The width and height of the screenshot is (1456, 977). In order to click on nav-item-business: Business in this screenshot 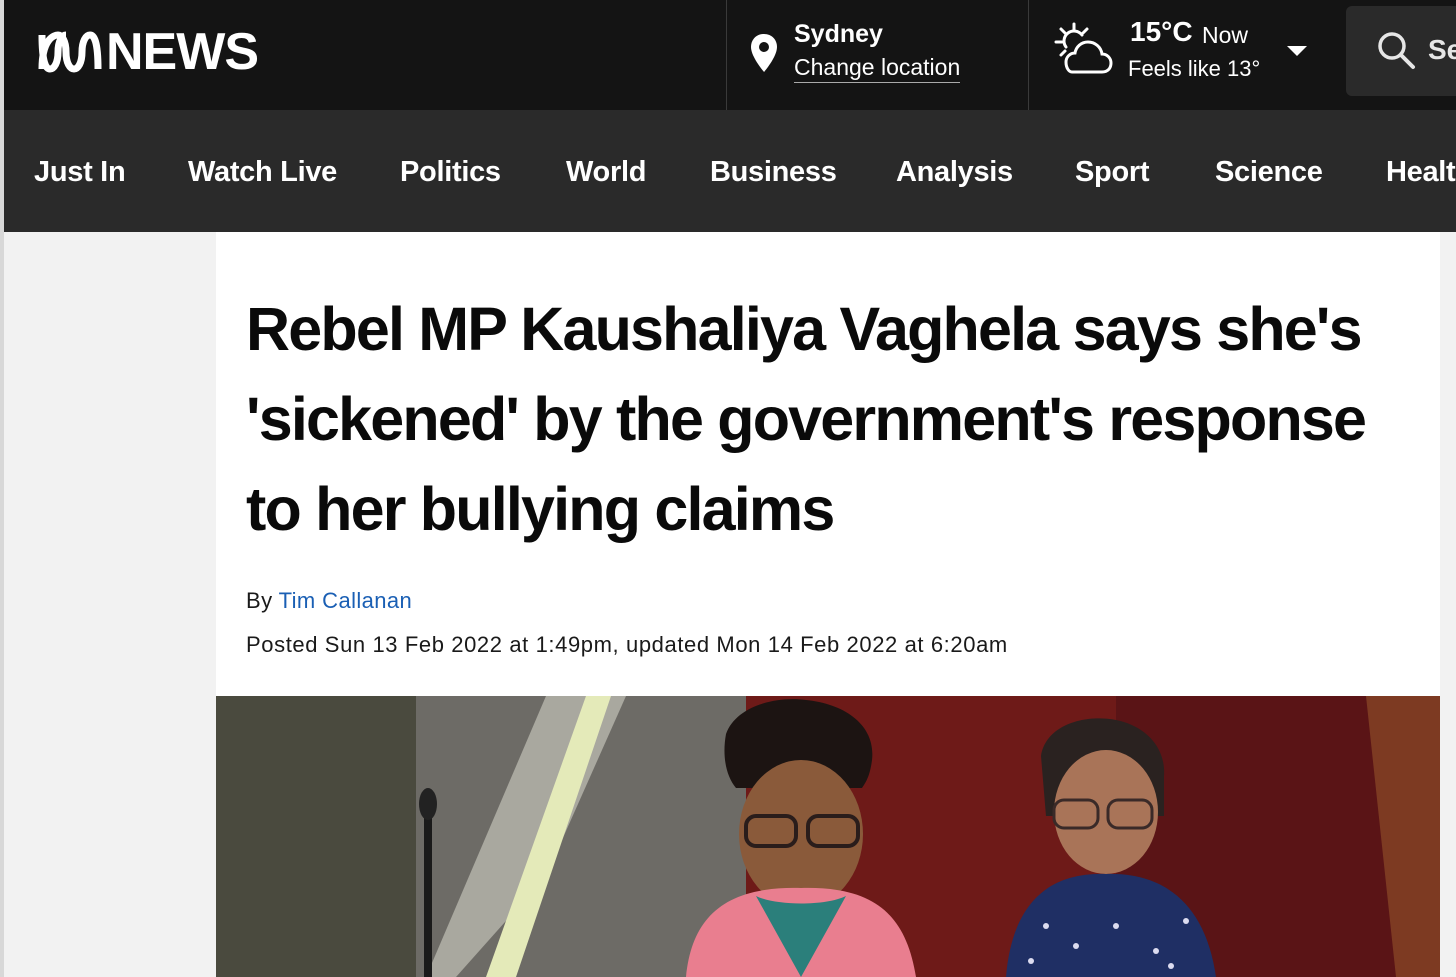, I will do `click(773, 172)`.